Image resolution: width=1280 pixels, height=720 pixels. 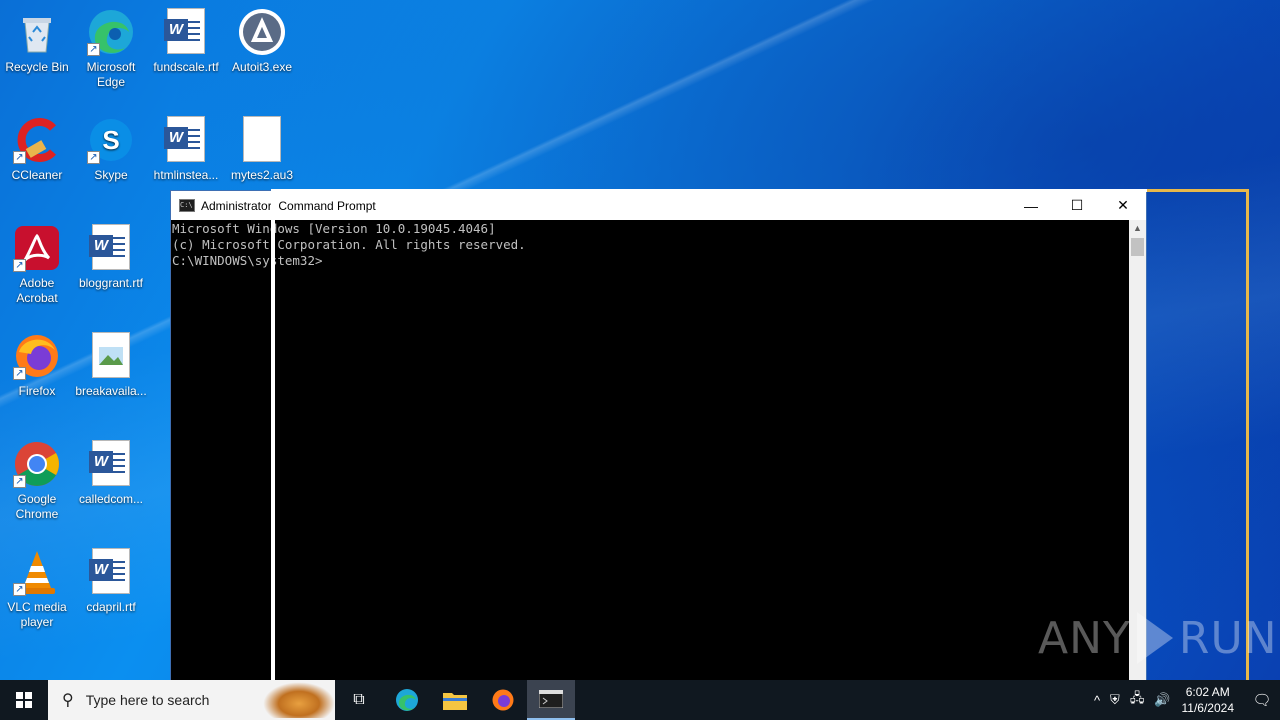 I want to click on chrome-icon: ↗, so click(x=37, y=464).